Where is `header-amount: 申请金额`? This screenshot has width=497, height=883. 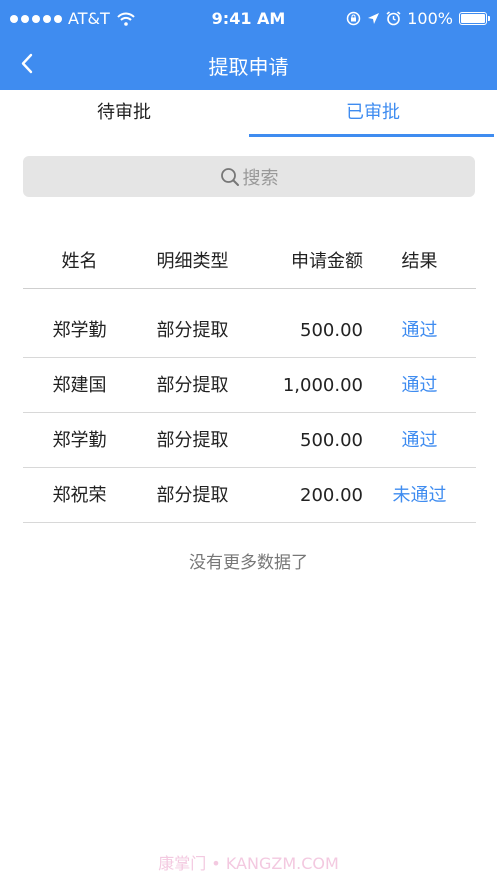
header-amount: 申请金额 is located at coordinates (327, 261).